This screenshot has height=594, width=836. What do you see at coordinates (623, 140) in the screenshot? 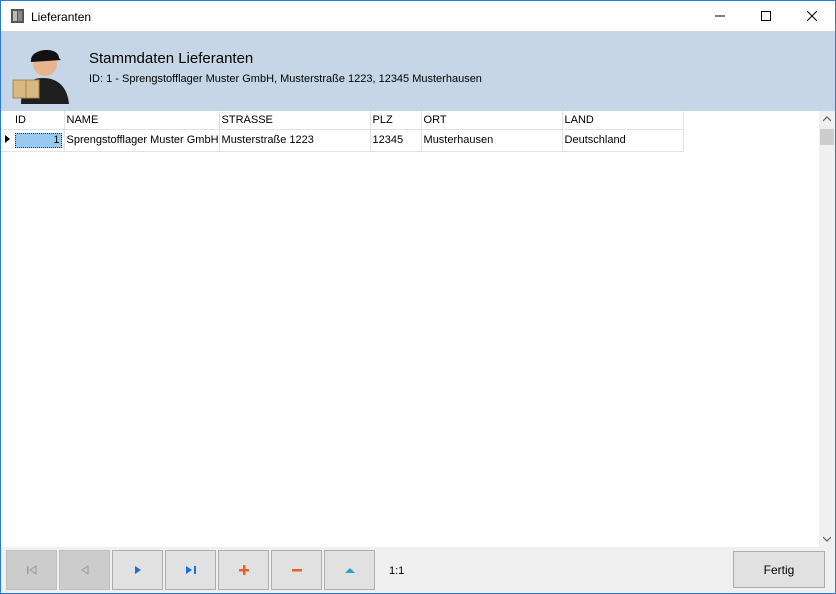
I see `cell-land: Deutschland` at bounding box center [623, 140].